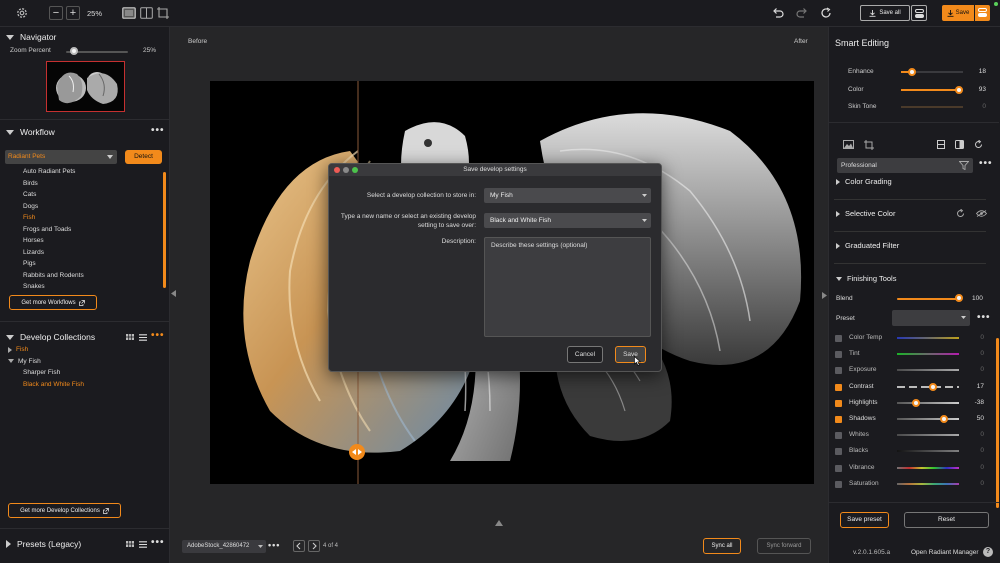 This screenshot has width=1000, height=563. I want to click on next-image-button, so click(314, 546).